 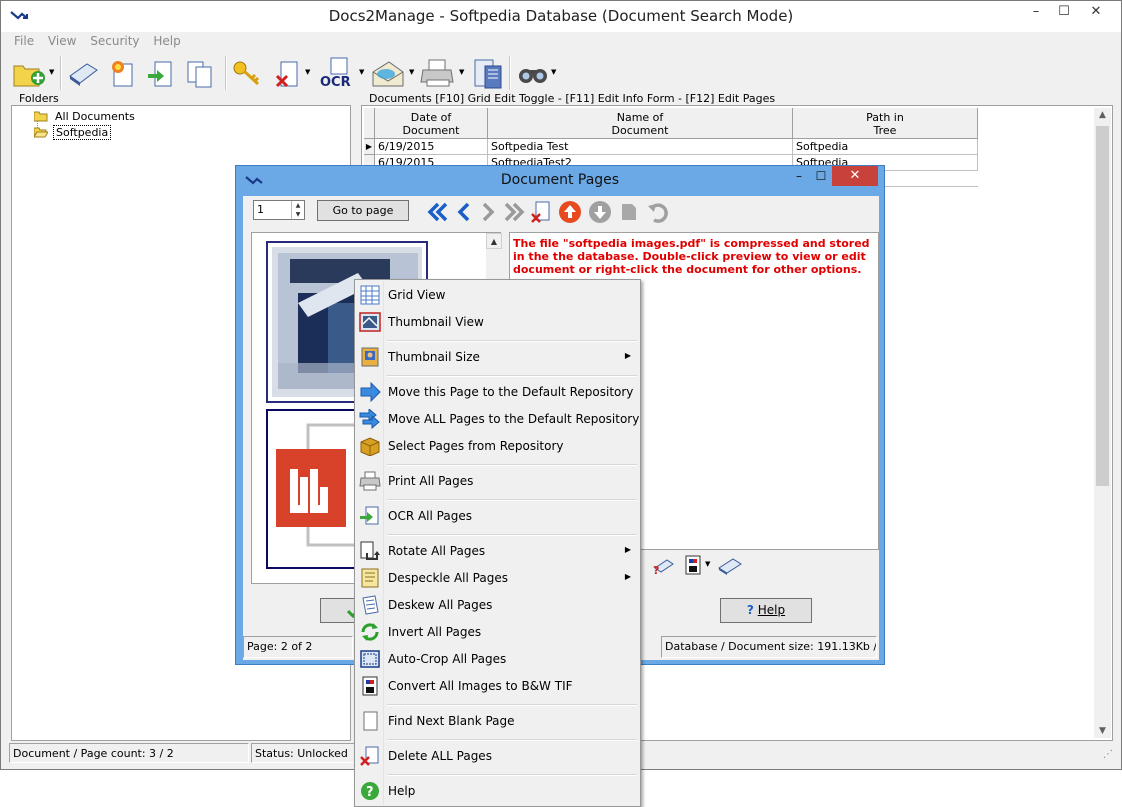 I want to click on thumbnail-view-icon, so click(x=370, y=322).